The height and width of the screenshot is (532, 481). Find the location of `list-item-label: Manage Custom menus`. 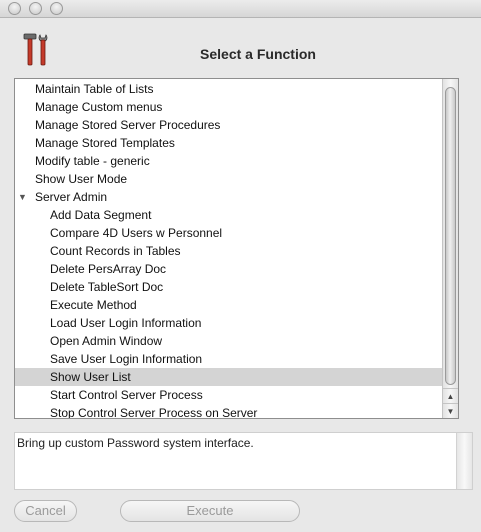

list-item-label: Manage Custom menus is located at coordinates (99, 107).